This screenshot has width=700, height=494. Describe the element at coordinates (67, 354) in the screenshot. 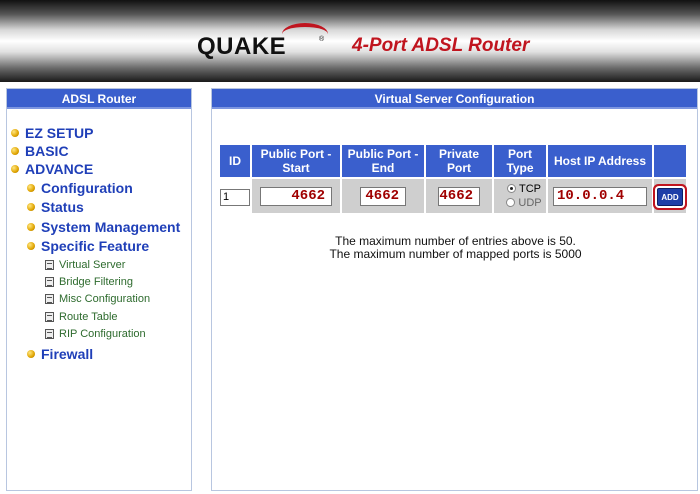

I see `sidebar-item-label: Firewall` at that location.